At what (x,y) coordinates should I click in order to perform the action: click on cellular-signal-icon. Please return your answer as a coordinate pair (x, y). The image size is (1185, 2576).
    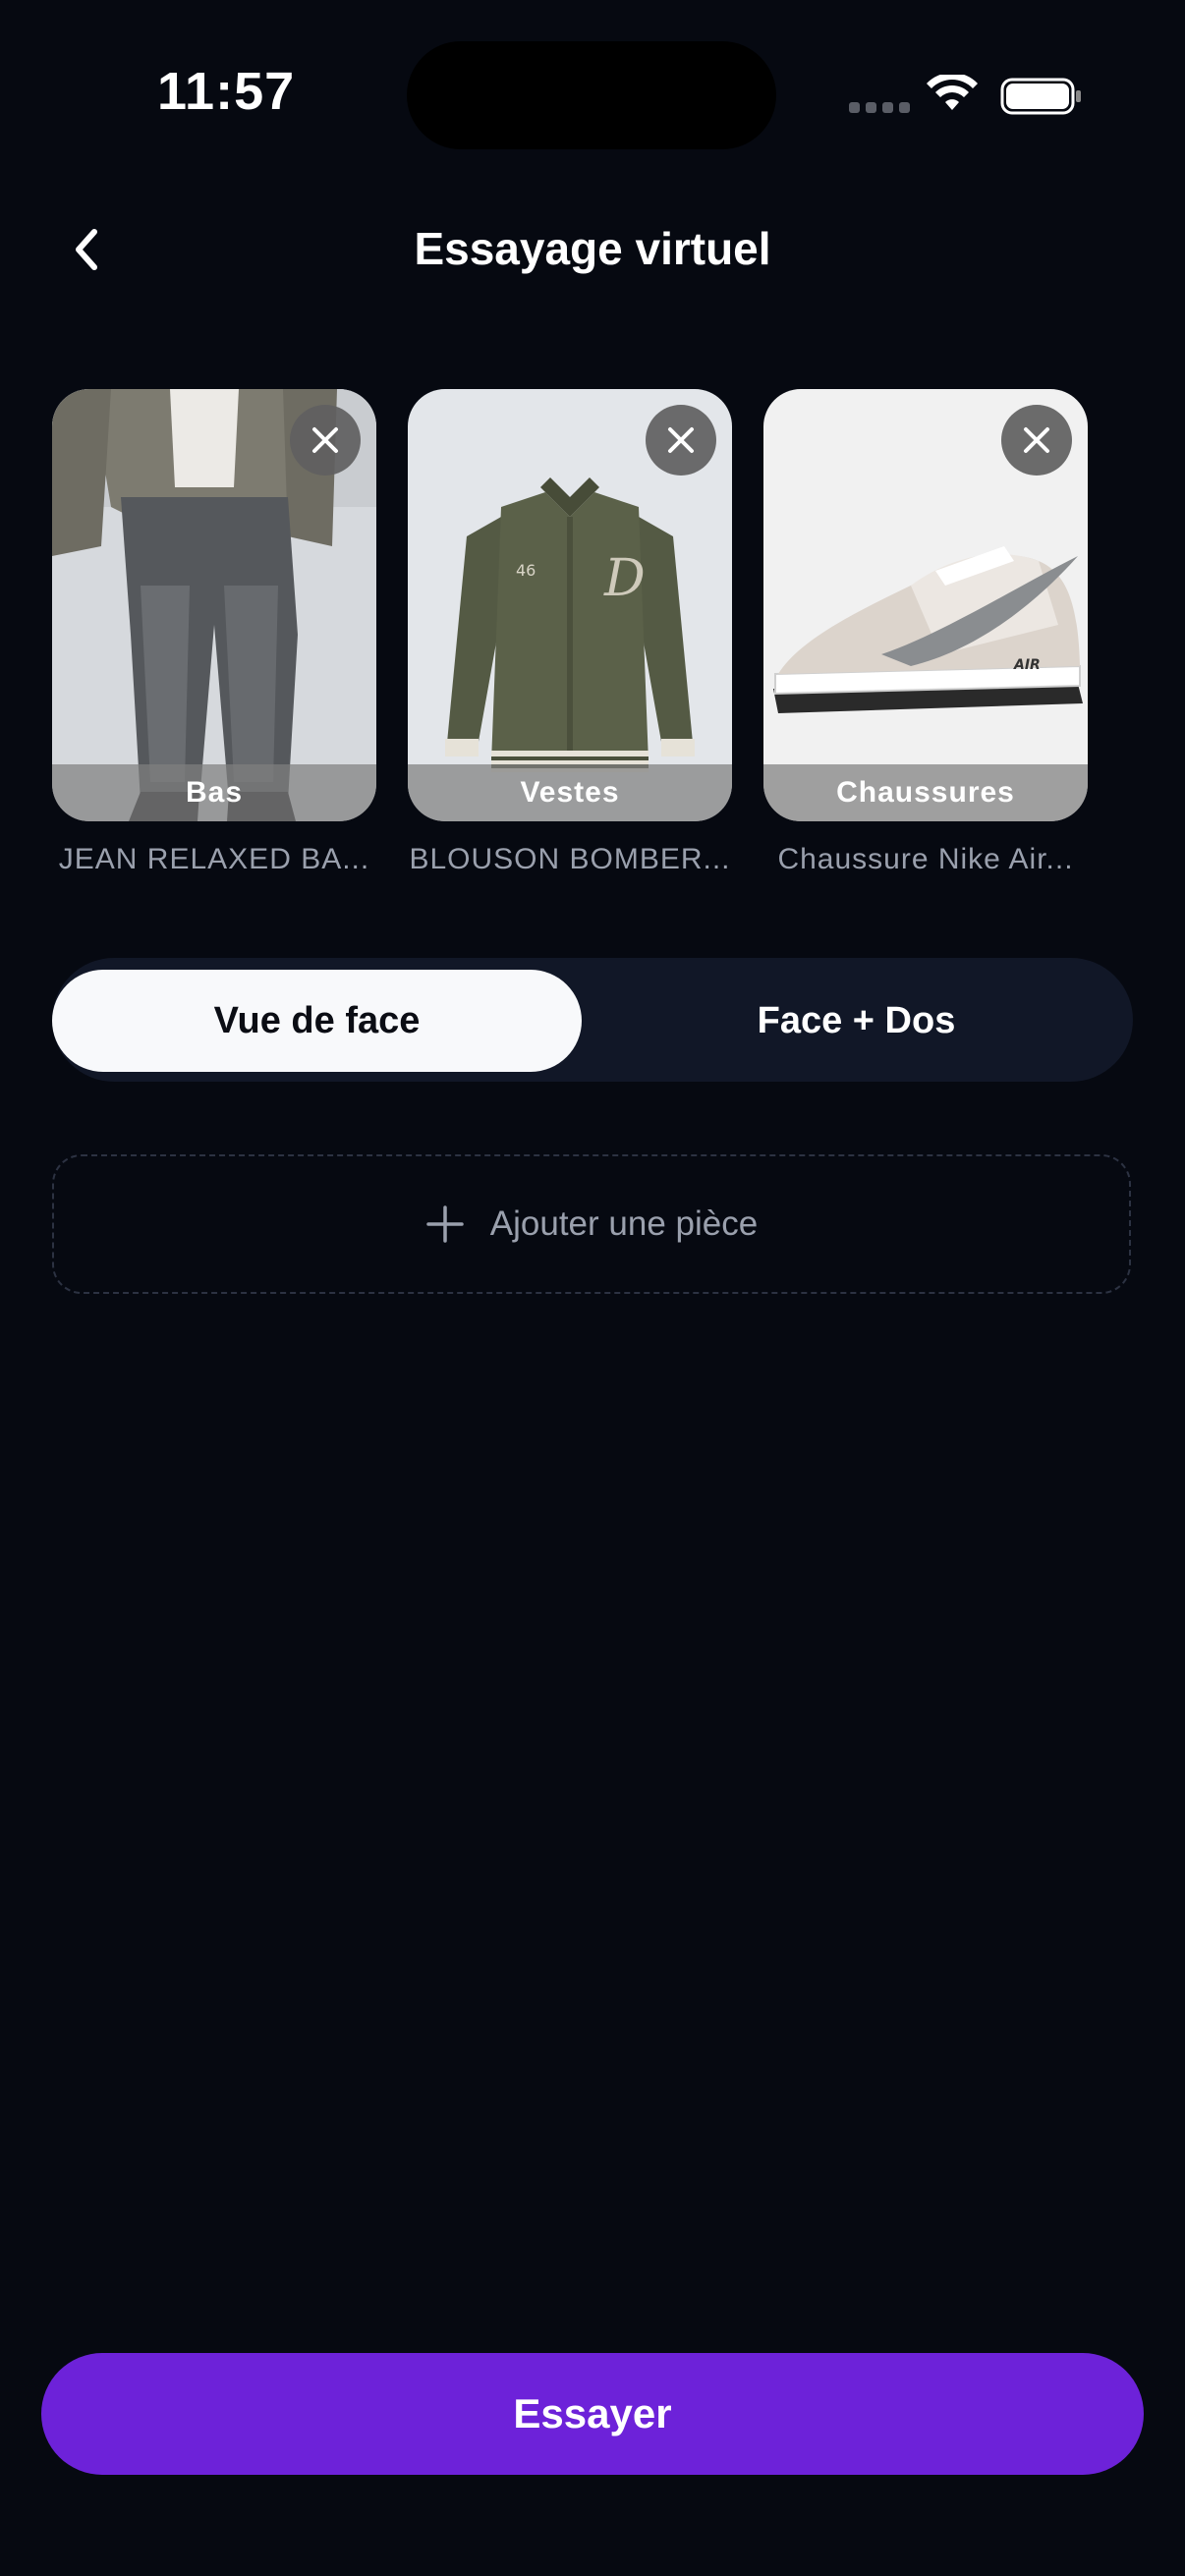
    Looking at the image, I should click on (880, 107).